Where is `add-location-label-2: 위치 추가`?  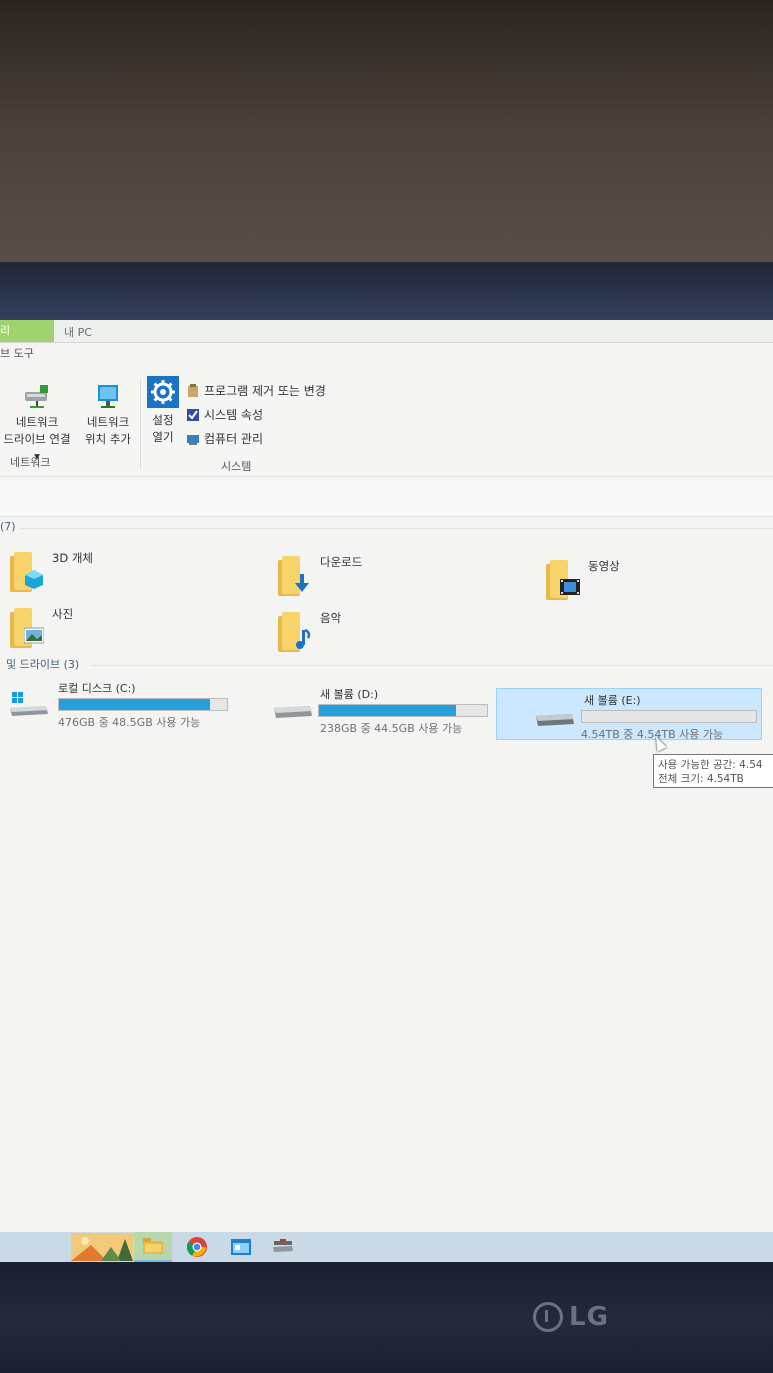
add-location-label-2: 위치 추가 is located at coordinates (108, 439).